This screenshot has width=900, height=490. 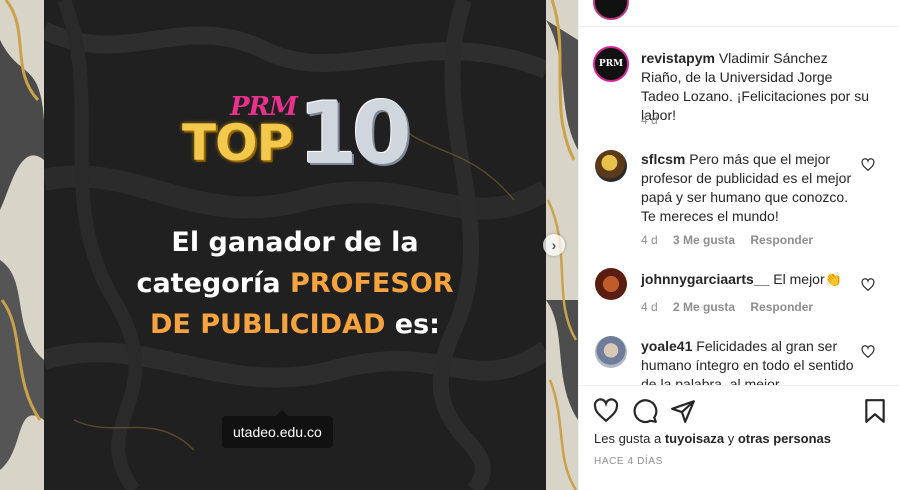 What do you see at coordinates (666, 346) in the screenshot?
I see `comment-username: yoale41` at bounding box center [666, 346].